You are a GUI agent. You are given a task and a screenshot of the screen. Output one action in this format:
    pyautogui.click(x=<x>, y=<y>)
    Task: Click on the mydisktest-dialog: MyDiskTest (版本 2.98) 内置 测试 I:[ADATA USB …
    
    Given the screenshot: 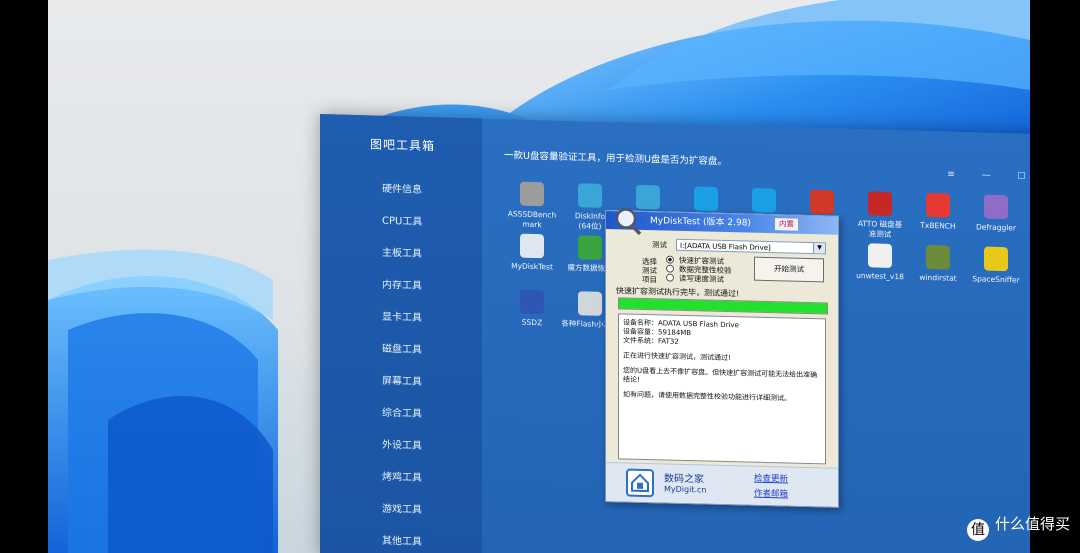 What is the action you would take?
    pyautogui.click(x=722, y=358)
    